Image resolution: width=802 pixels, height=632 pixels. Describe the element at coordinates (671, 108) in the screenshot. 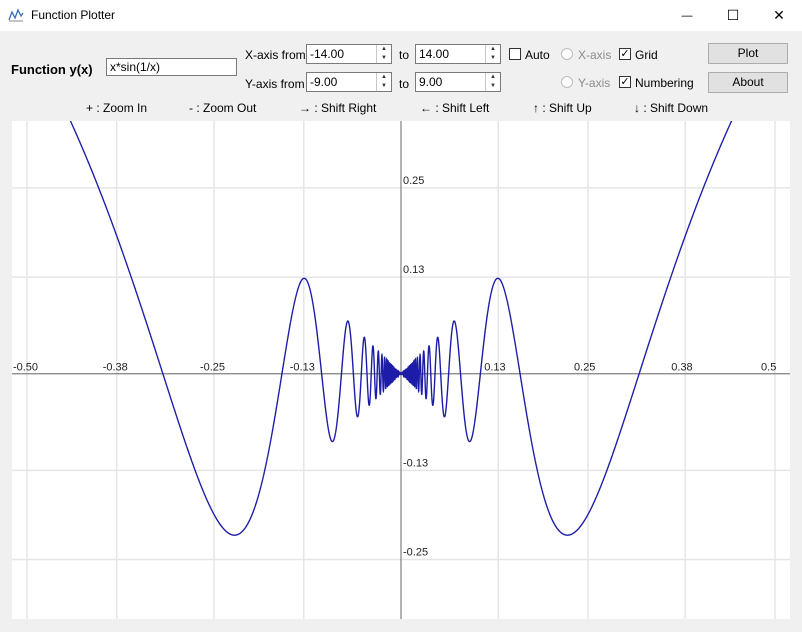

I see `hint-shift-down: ↓ : Shift Down` at that location.